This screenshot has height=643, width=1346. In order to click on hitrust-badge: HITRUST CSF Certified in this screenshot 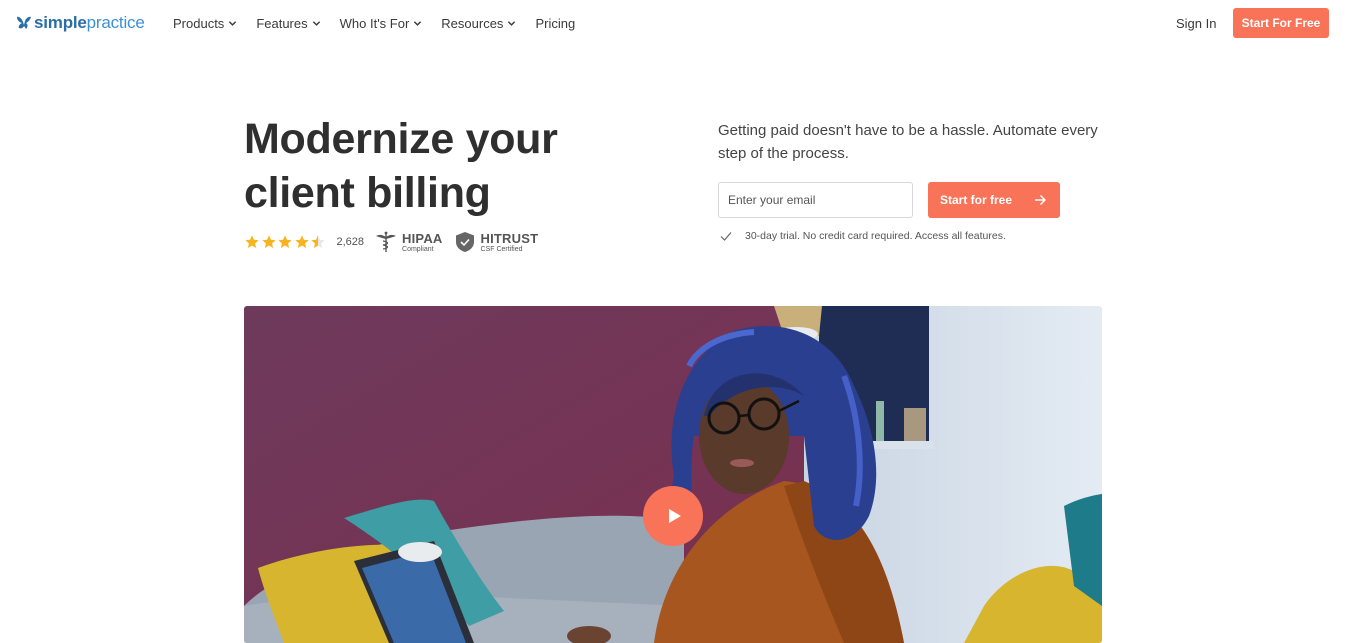, I will do `click(496, 242)`.